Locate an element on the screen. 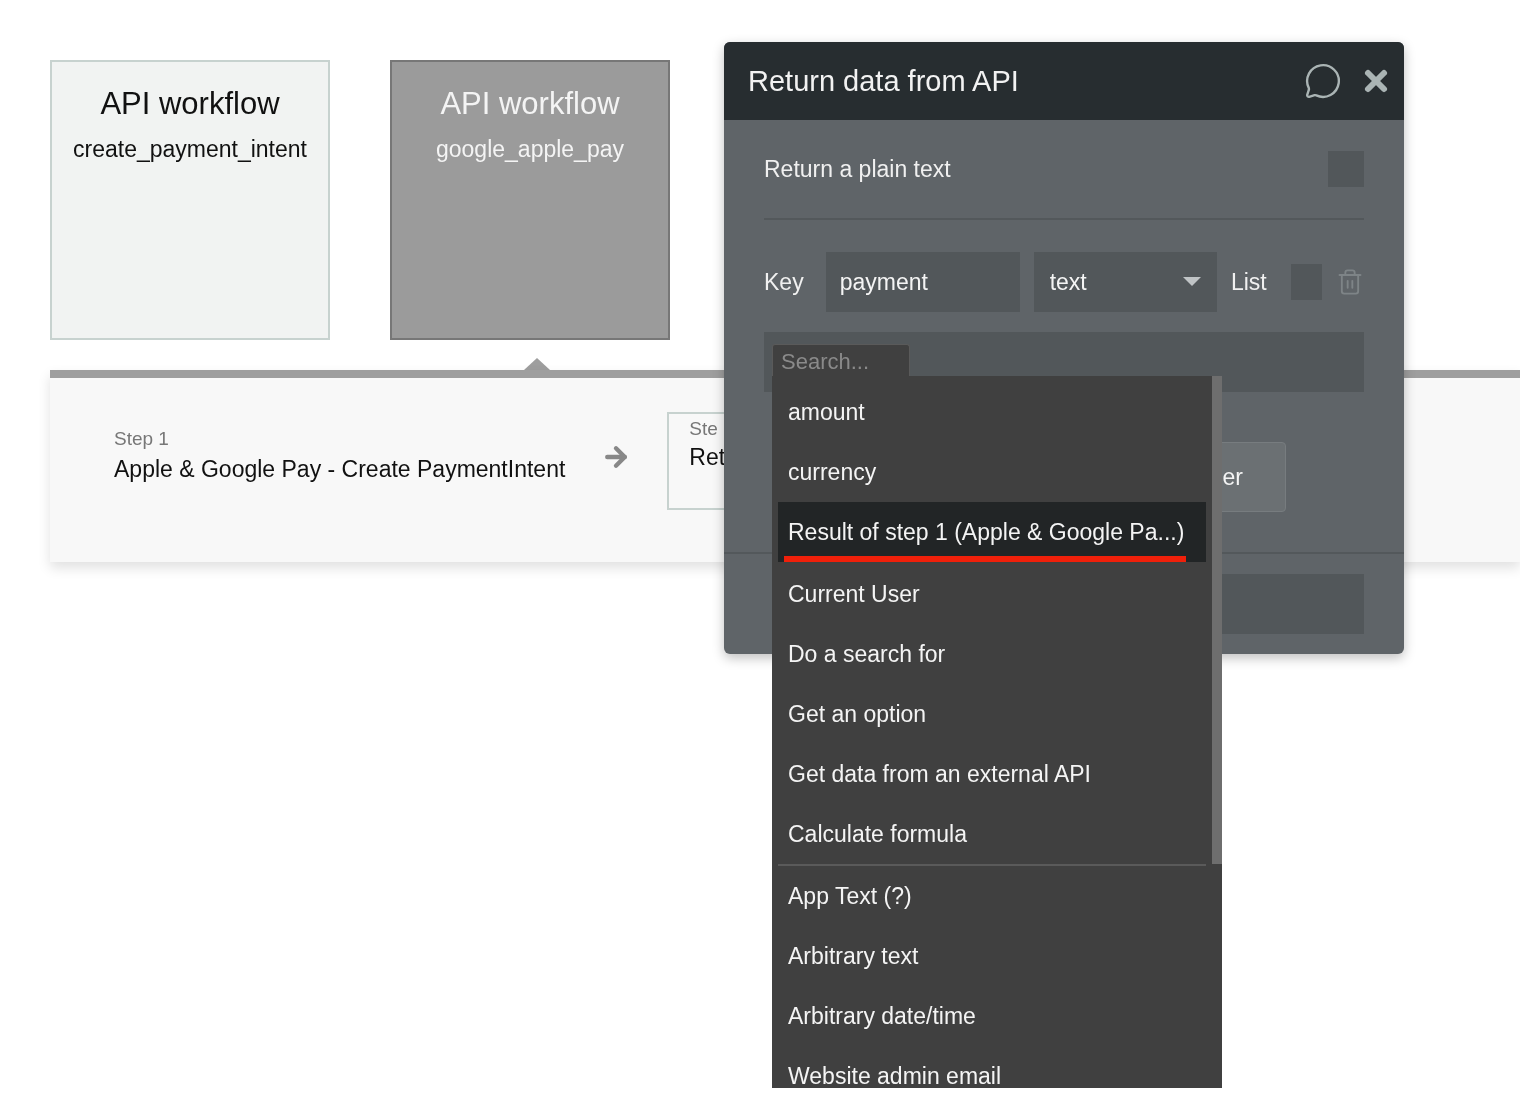 Image resolution: width=1520 pixels, height=1118 pixels. trash-icon is located at coordinates (1350, 282).